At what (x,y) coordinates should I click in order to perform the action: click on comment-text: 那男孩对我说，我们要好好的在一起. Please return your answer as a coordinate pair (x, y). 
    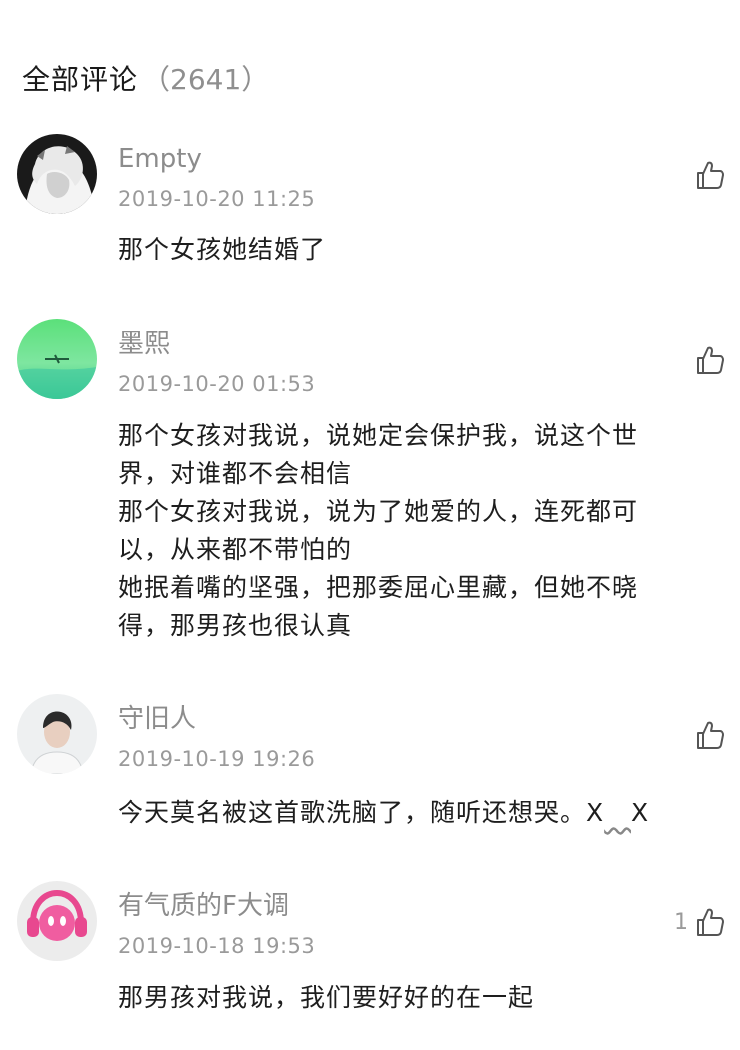
    Looking at the image, I should click on (413, 998).